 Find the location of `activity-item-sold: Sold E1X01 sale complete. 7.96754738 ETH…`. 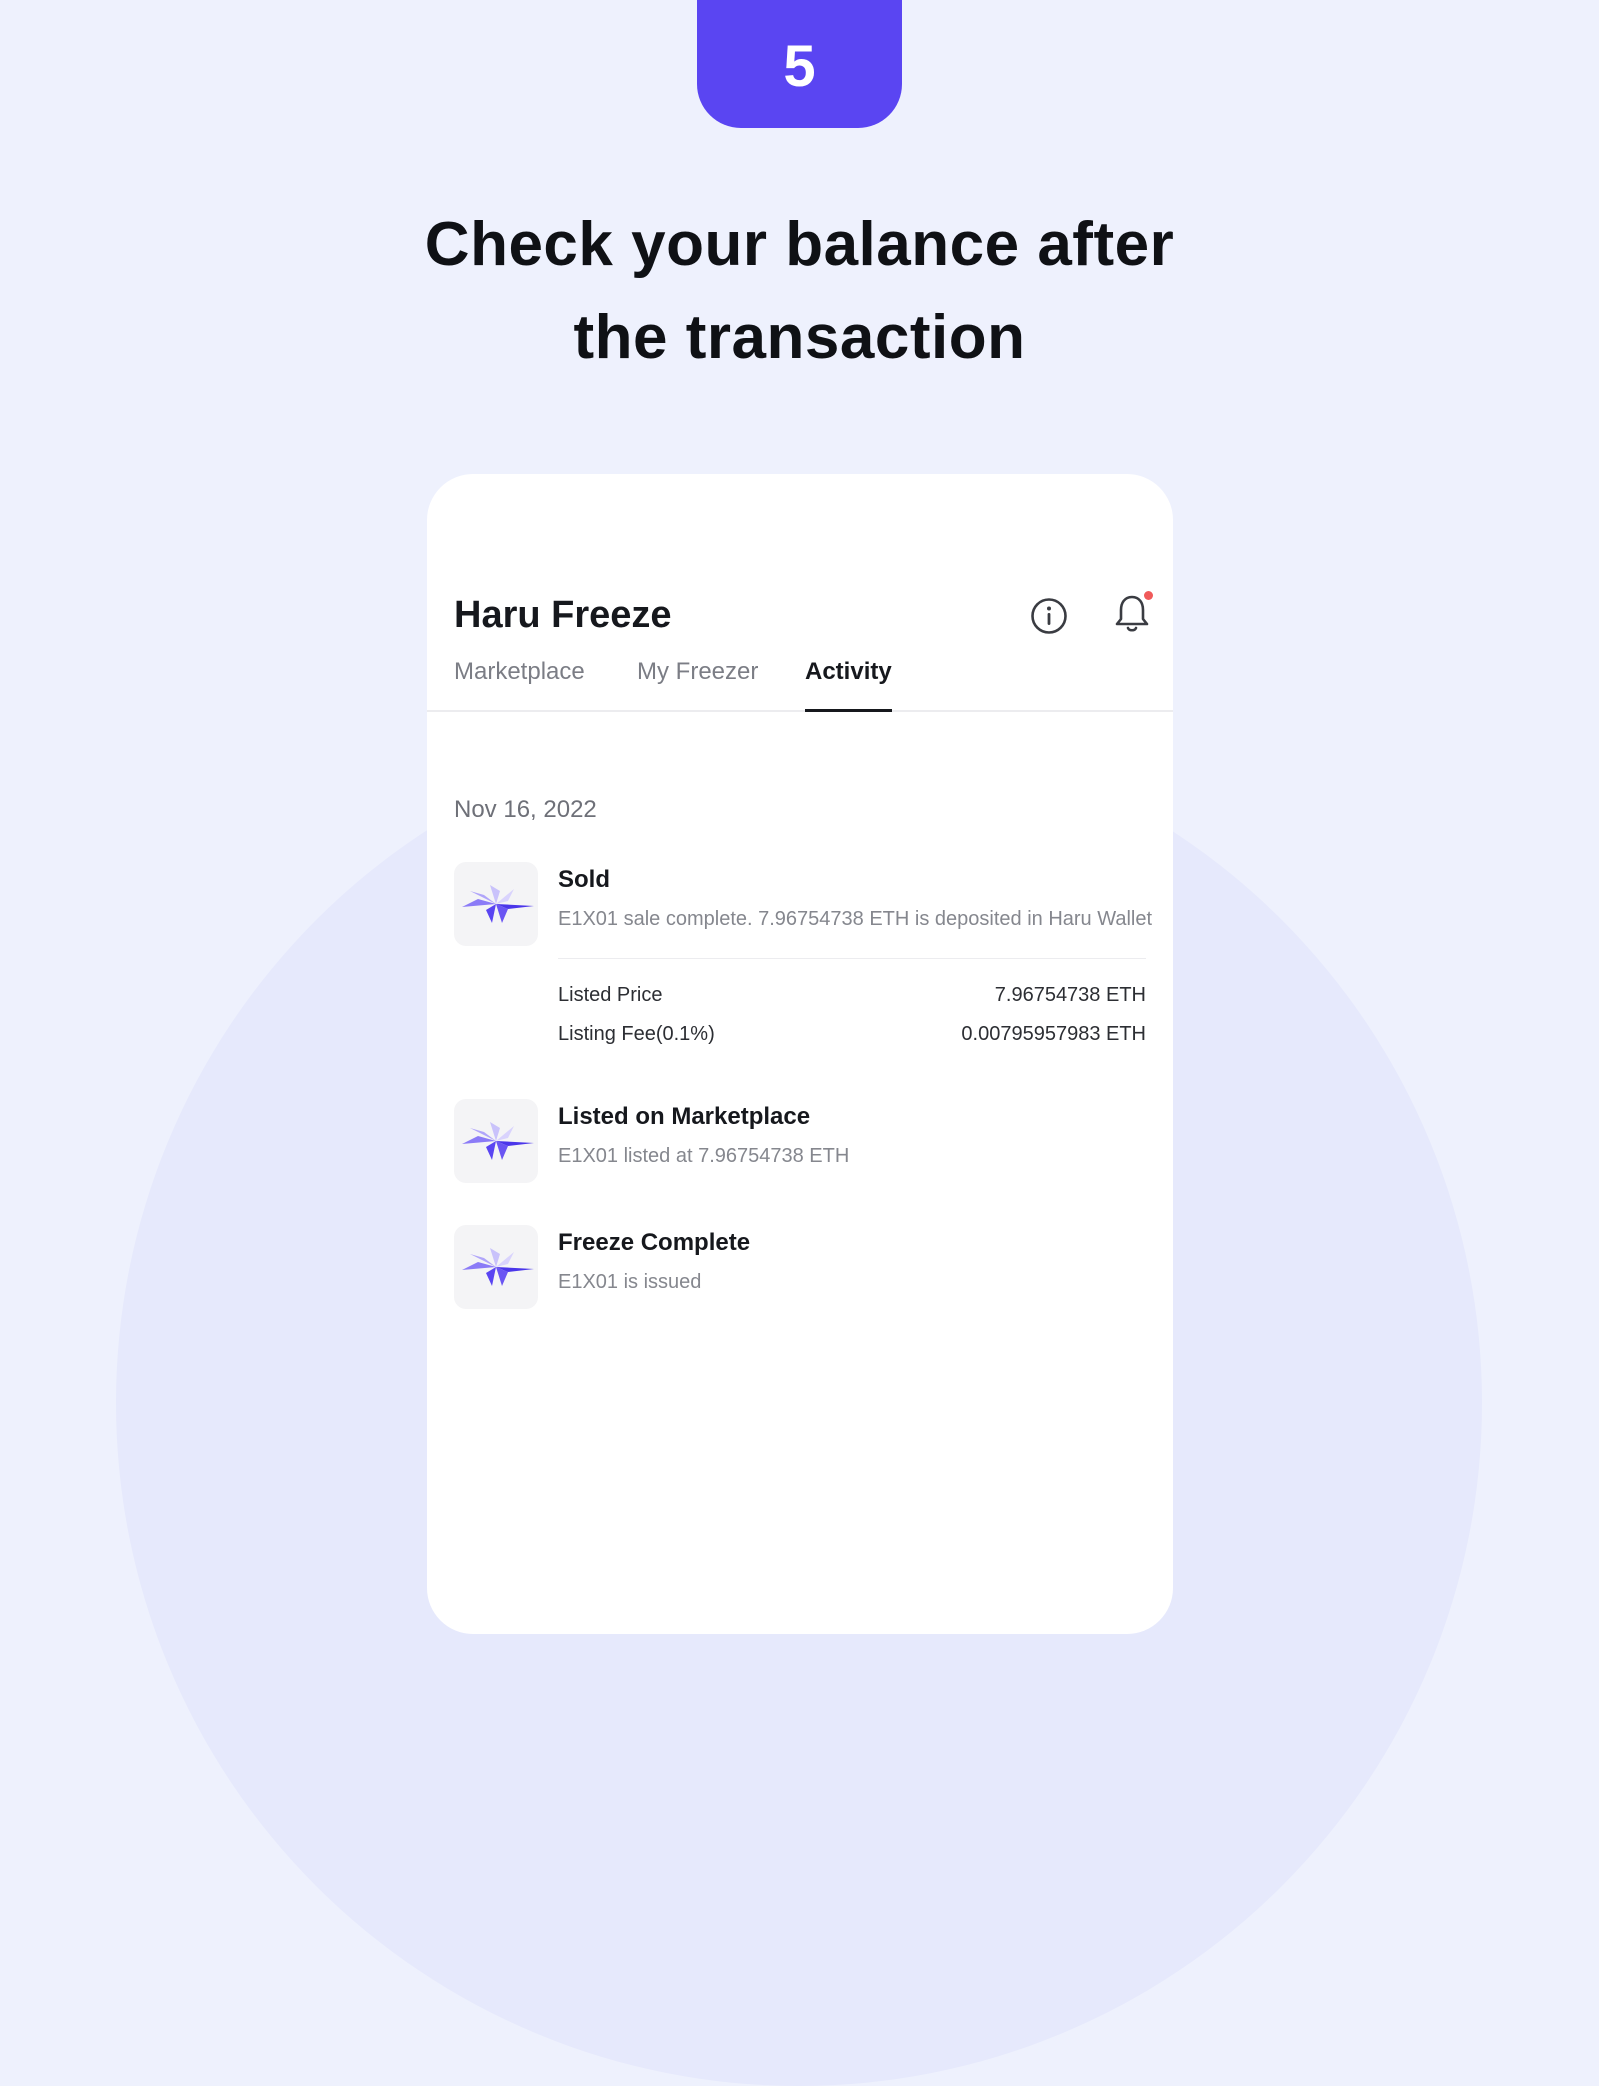

activity-item-sold: Sold E1X01 sale complete. 7.96754738 ETH… is located at coordinates (804, 907).